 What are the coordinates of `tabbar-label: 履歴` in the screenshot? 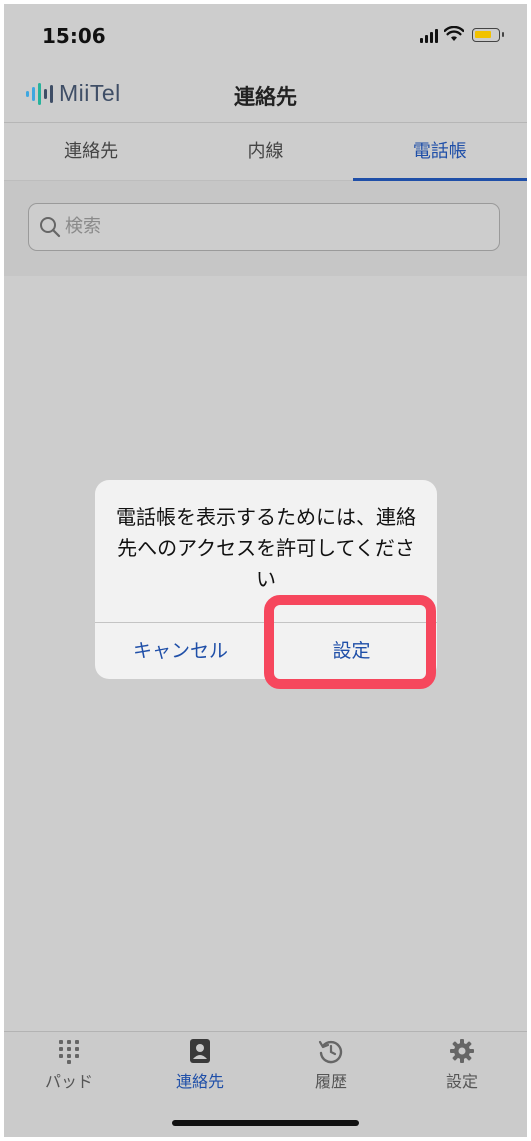 It's located at (330, 1081).